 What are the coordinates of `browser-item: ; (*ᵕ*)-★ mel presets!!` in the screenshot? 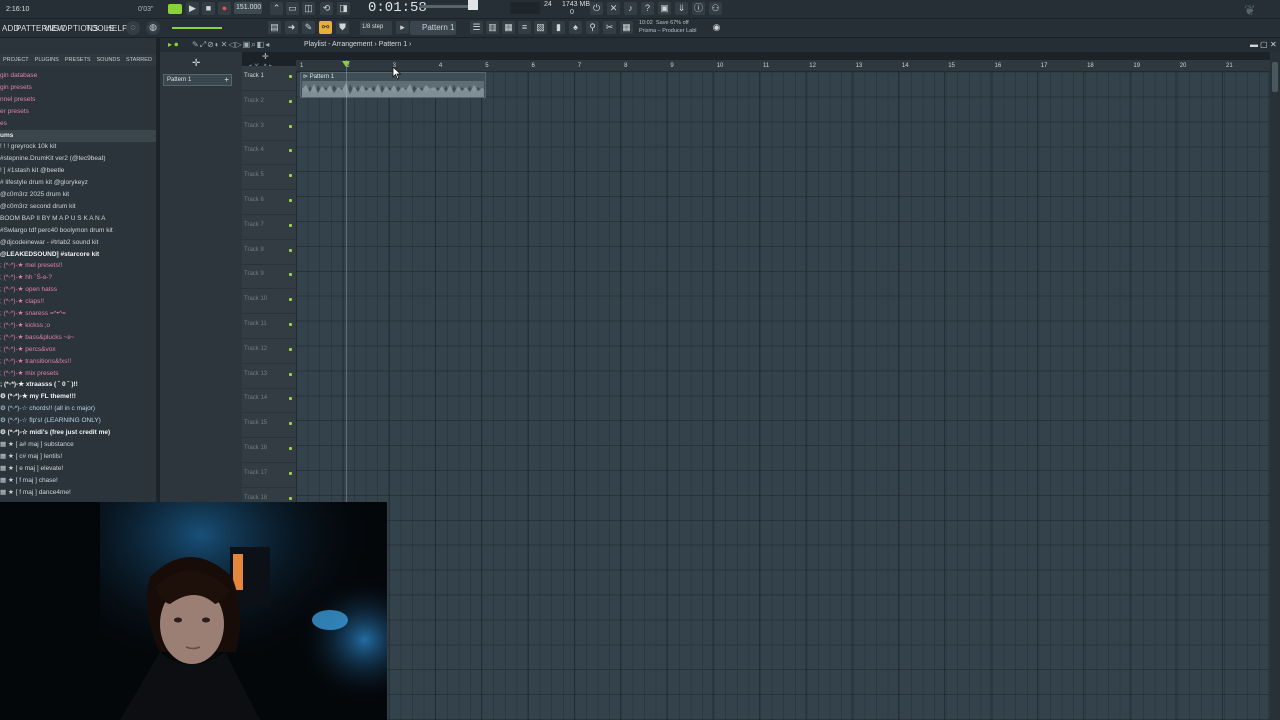 It's located at (78, 266).